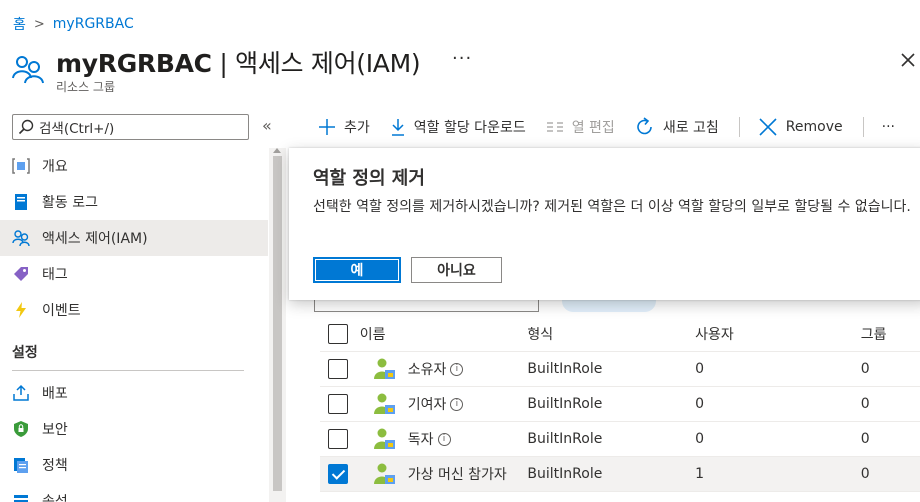 This screenshot has height=502, width=920. I want to click on select-all-checkbox, so click(338, 333).